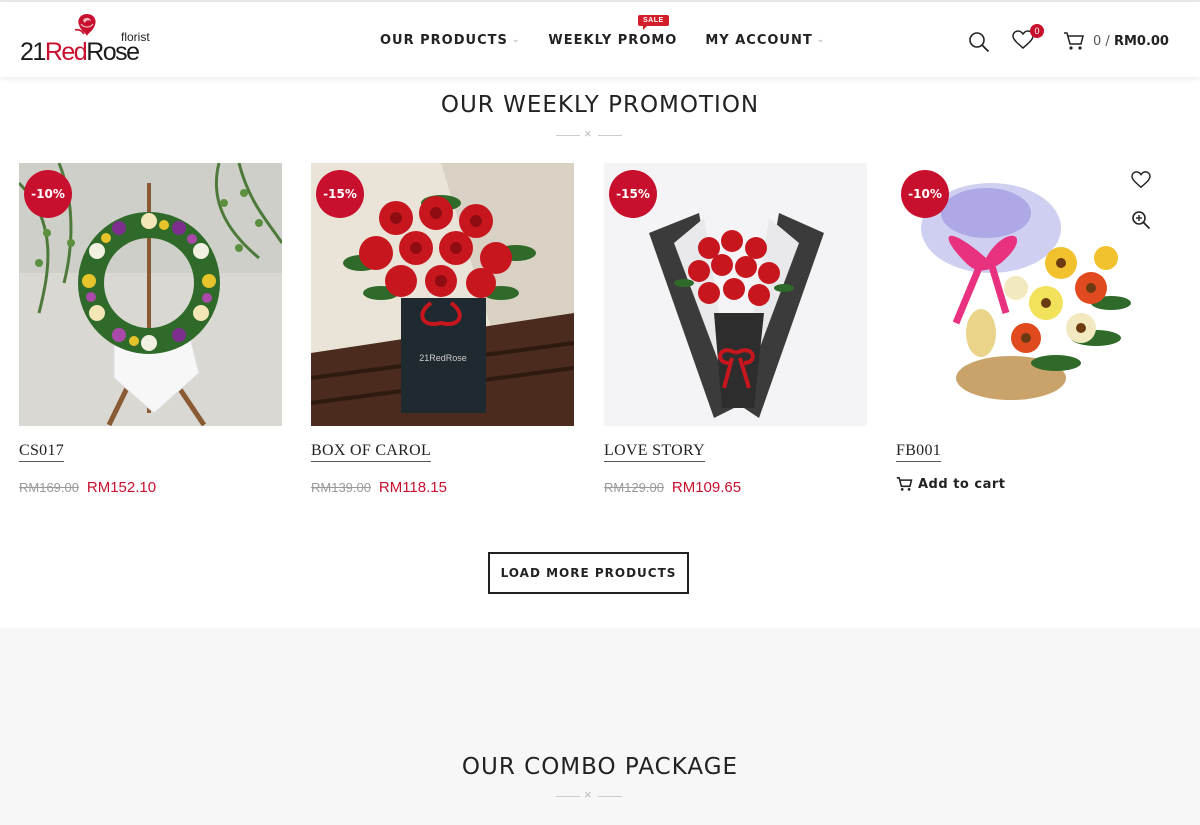 This screenshot has height=825, width=1200. I want to click on product-name: CS017, so click(42, 452).